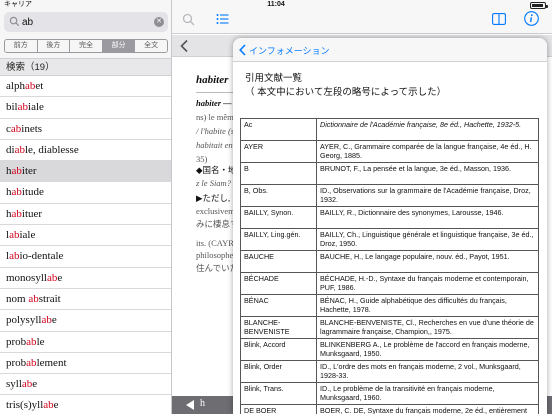  What do you see at coordinates (278, 283) in the screenshot?
I see `reference-abbr: BÉCHADE` at bounding box center [278, 283].